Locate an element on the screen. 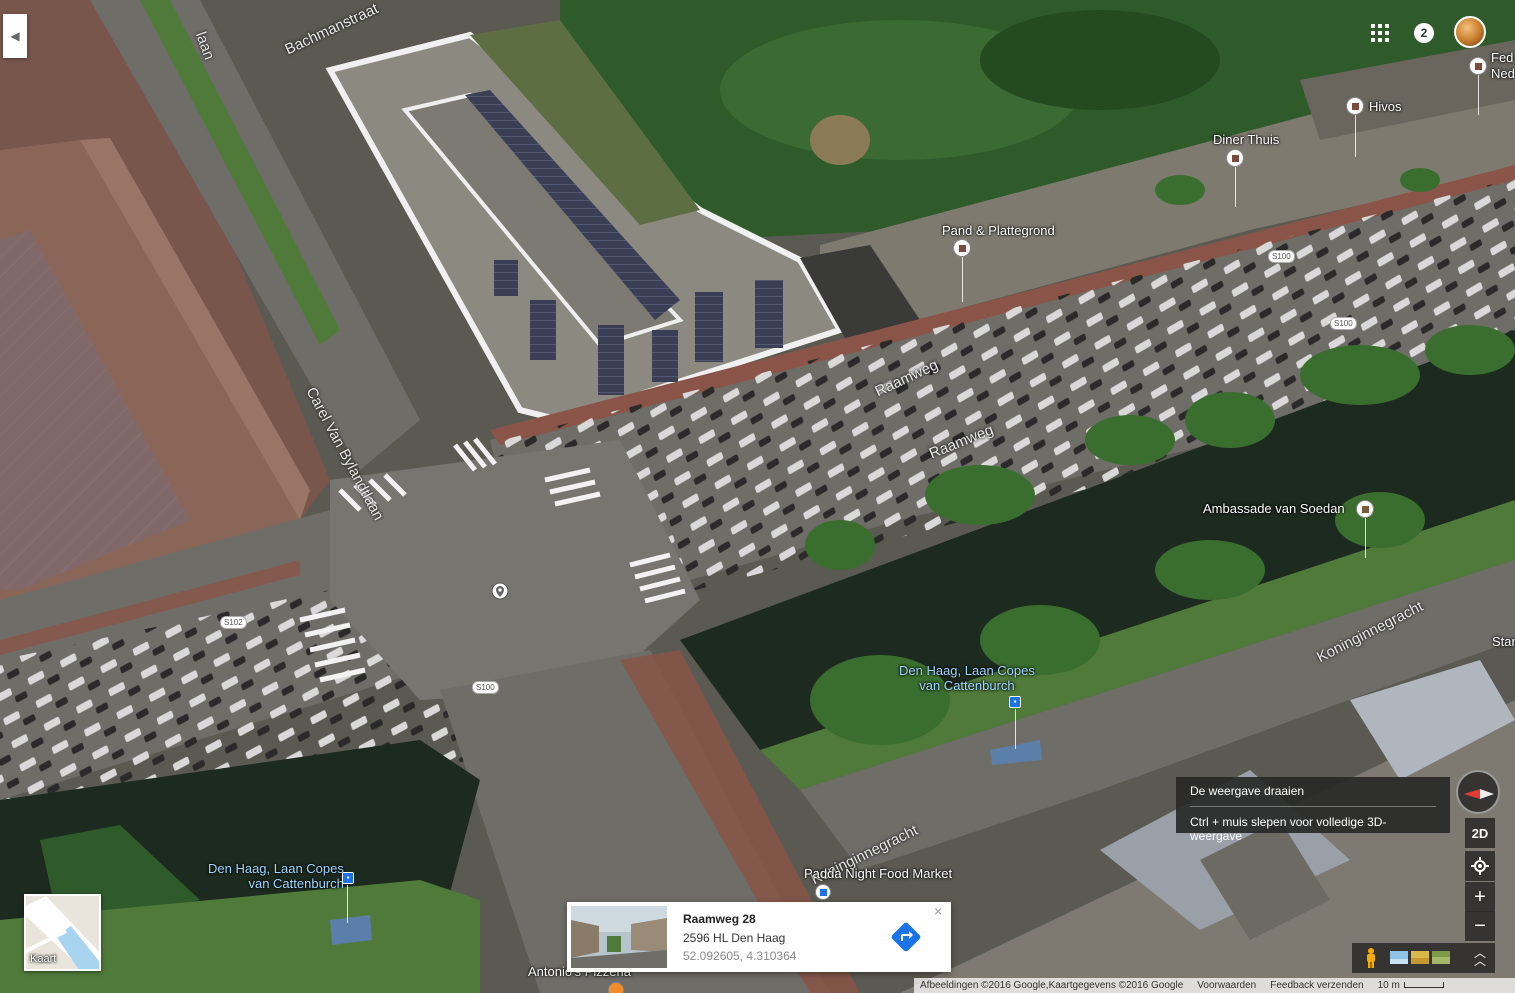  scale-indicator: 10 m is located at coordinates (1411, 985).